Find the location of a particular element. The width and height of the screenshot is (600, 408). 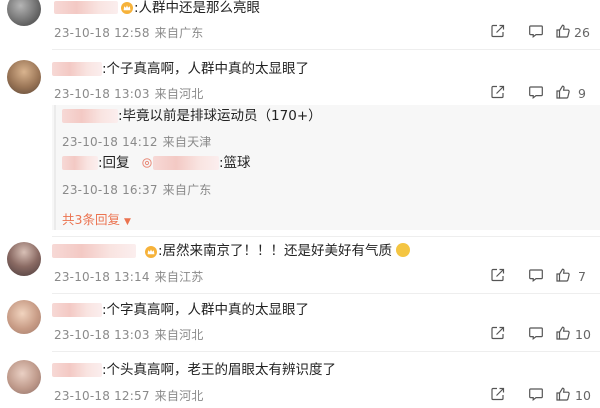

reply-date: 23-10-18 14:12 is located at coordinates (110, 142).